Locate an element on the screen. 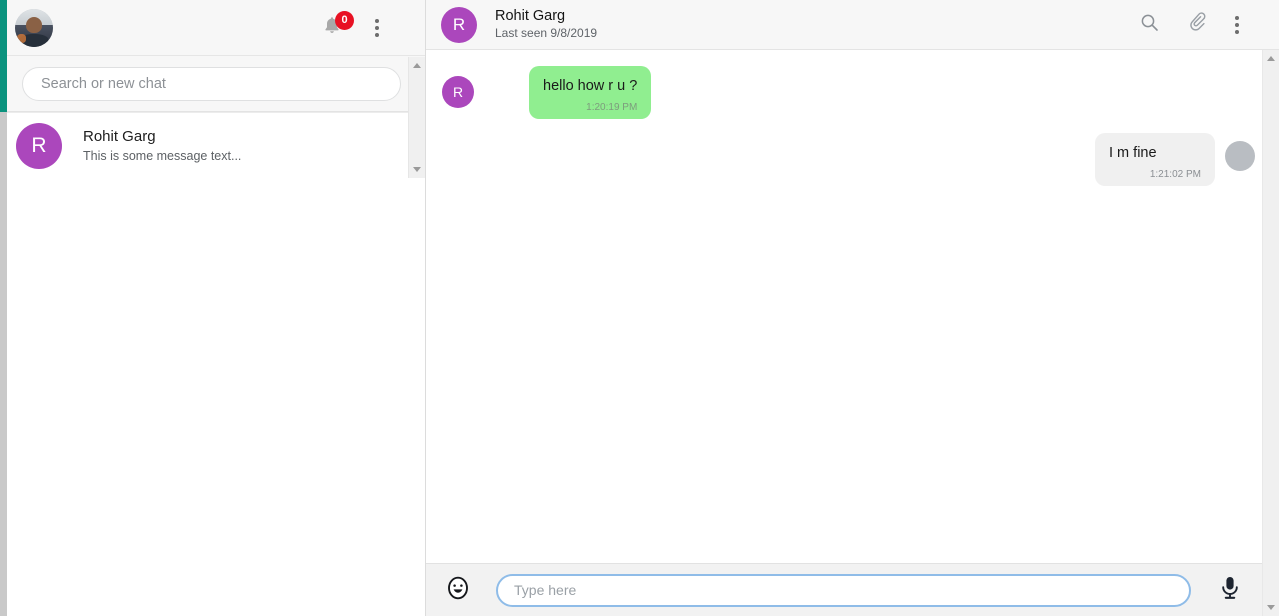 Image resolution: width=1279 pixels, height=616 pixels. voice-record-button is located at coordinates (1230, 590).